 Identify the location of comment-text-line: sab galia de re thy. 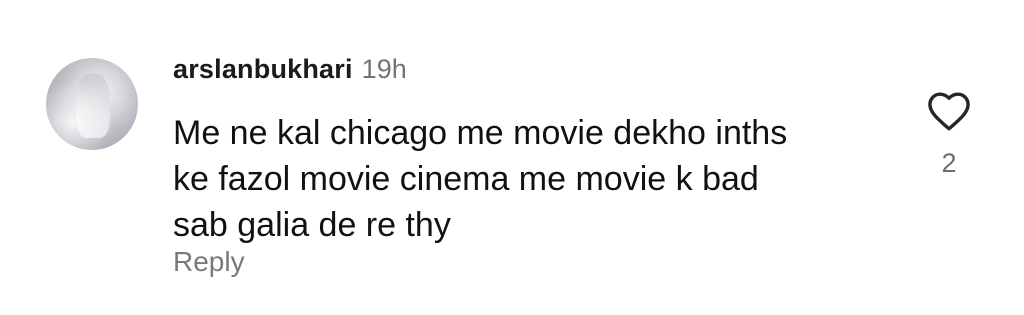
(312, 225).